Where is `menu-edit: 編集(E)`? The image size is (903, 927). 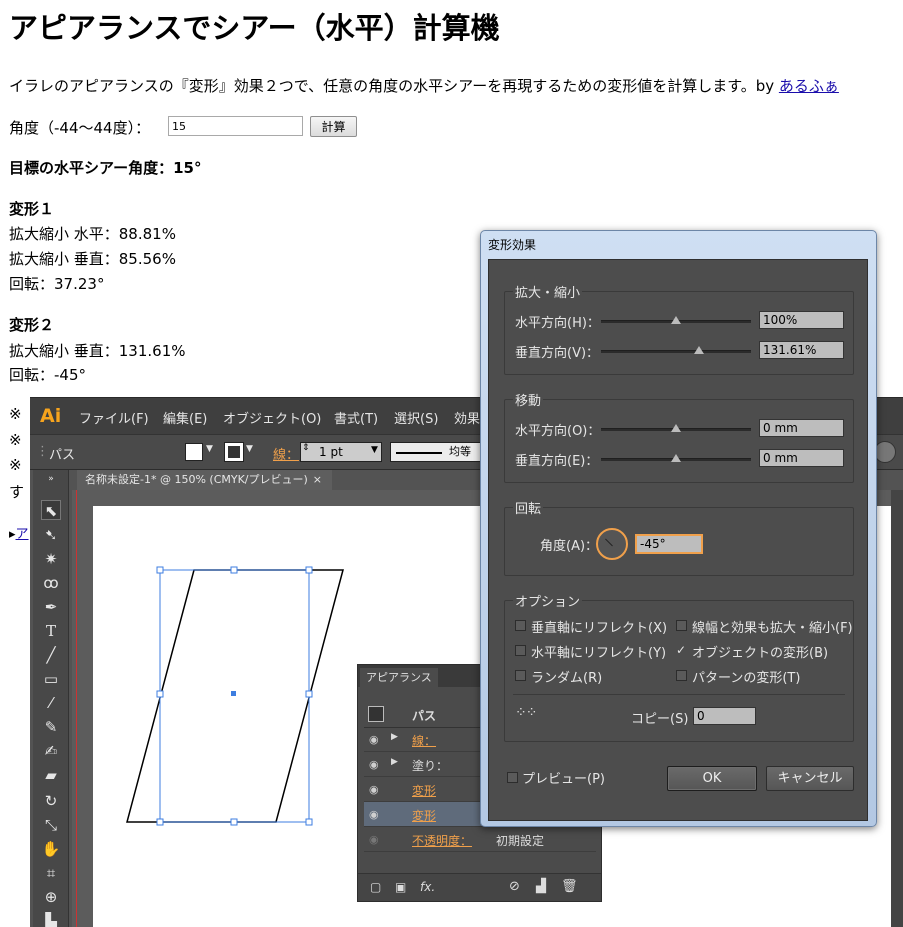
menu-edit: 編集(E) is located at coordinates (185, 417).